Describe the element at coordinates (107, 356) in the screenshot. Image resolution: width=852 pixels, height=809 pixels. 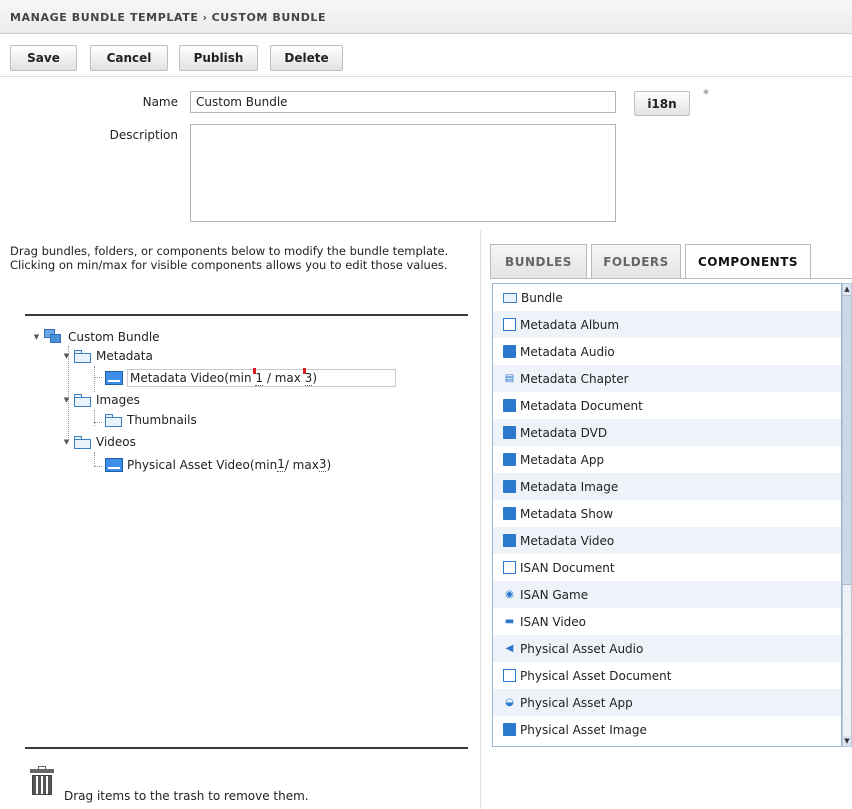
I see `tree-node-metadata: ▼ Metadata` at that location.